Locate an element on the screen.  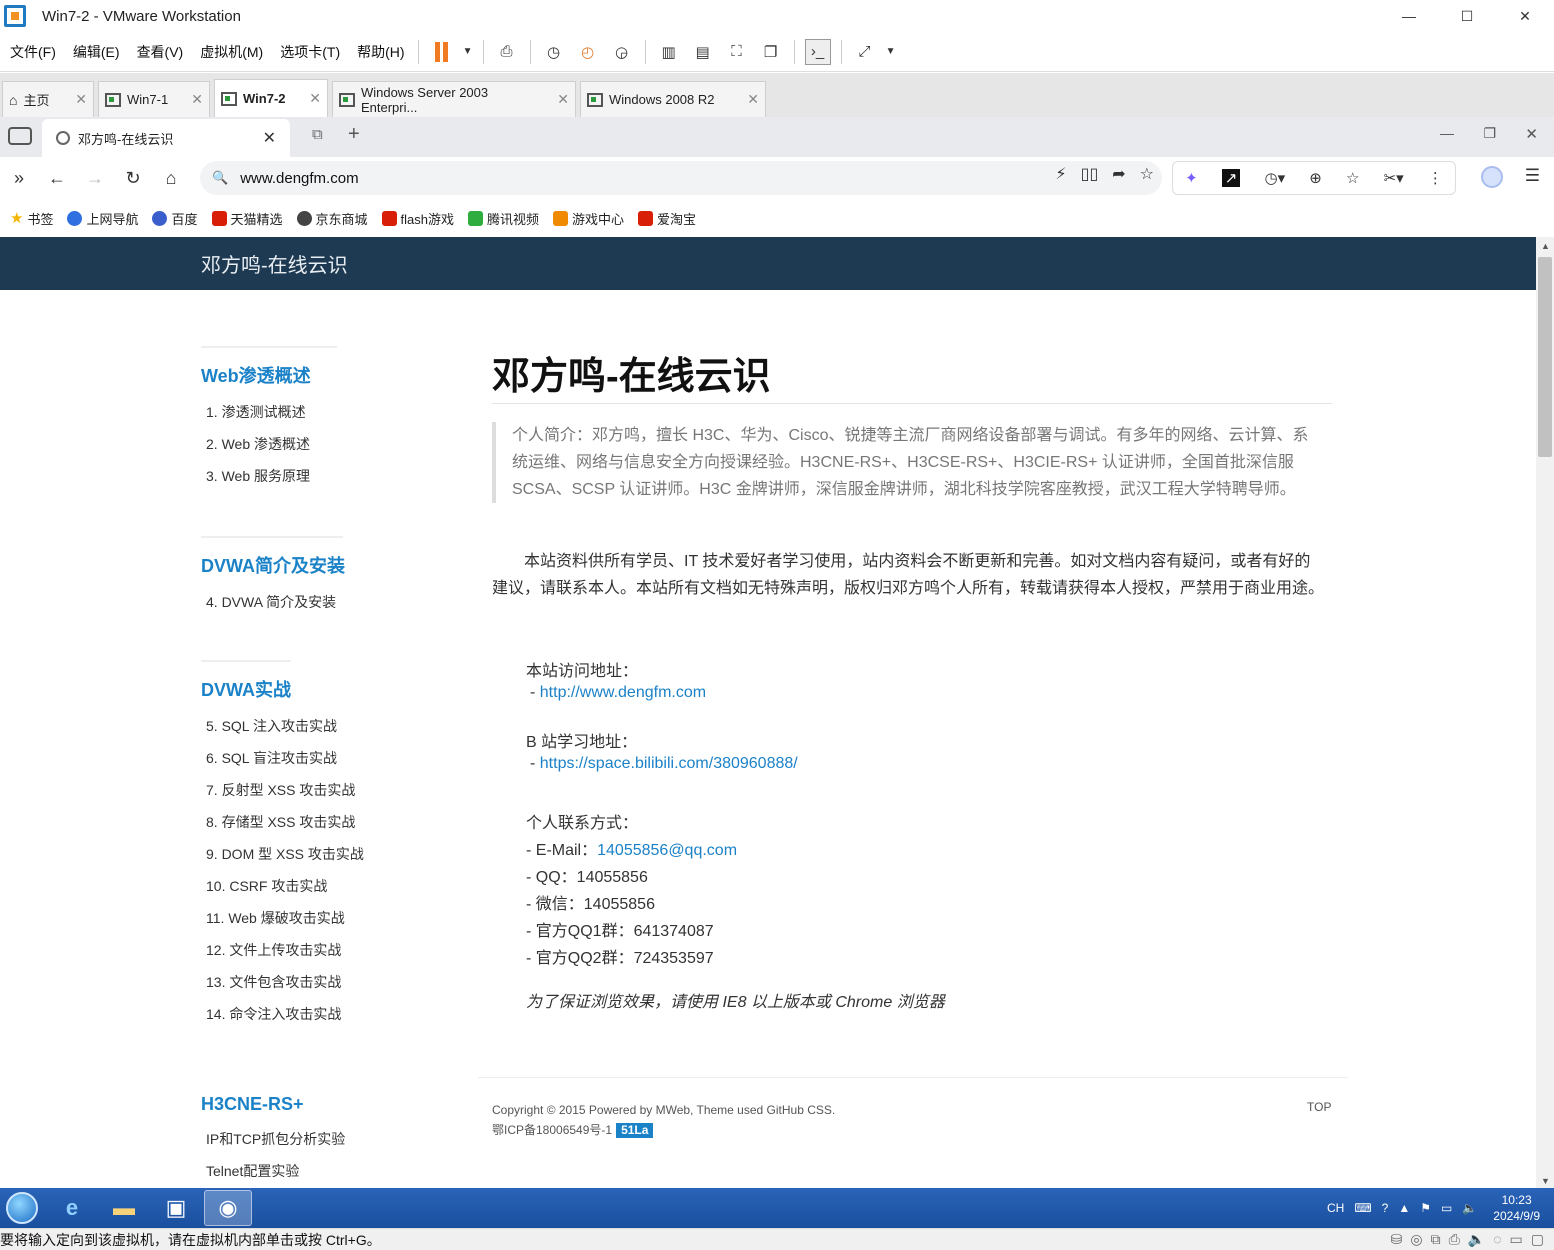
sidebar-link: 9. DOM 型 XSS 攻击实战 is located at coordinates (331, 860).